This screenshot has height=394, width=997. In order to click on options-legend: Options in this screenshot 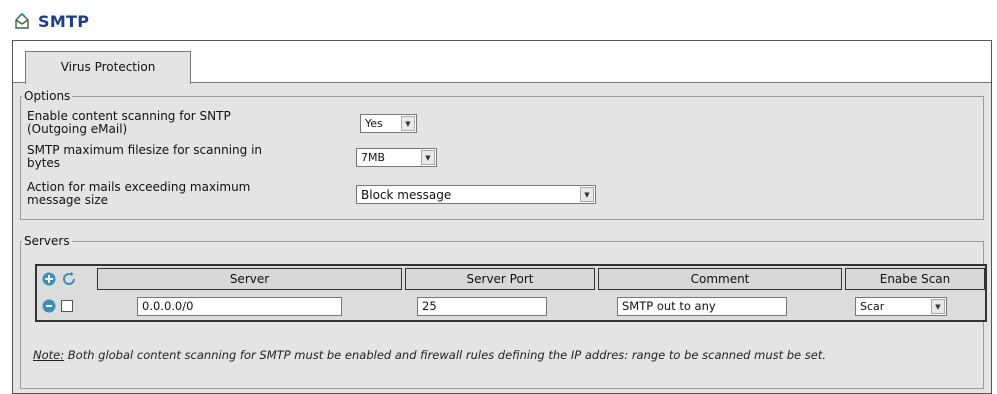, I will do `click(47, 96)`.